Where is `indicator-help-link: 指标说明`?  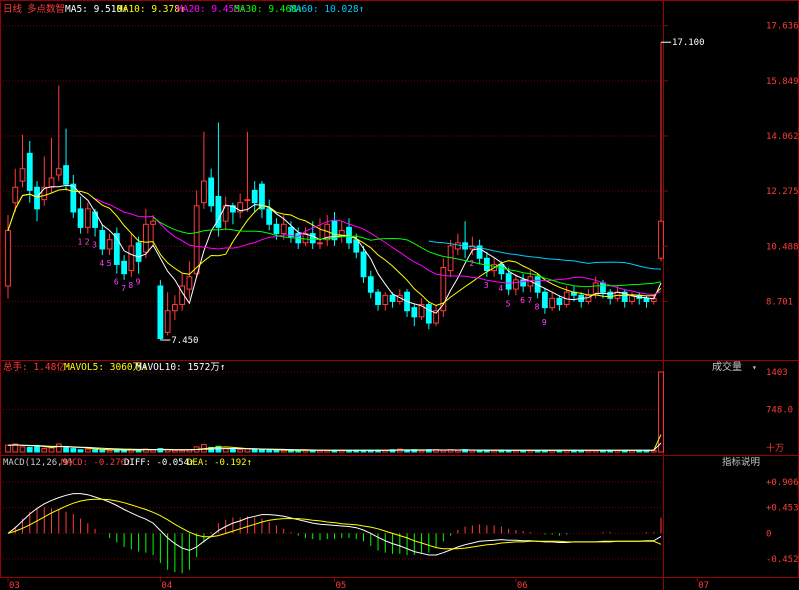 indicator-help-link: 指标说明 is located at coordinates (741, 462).